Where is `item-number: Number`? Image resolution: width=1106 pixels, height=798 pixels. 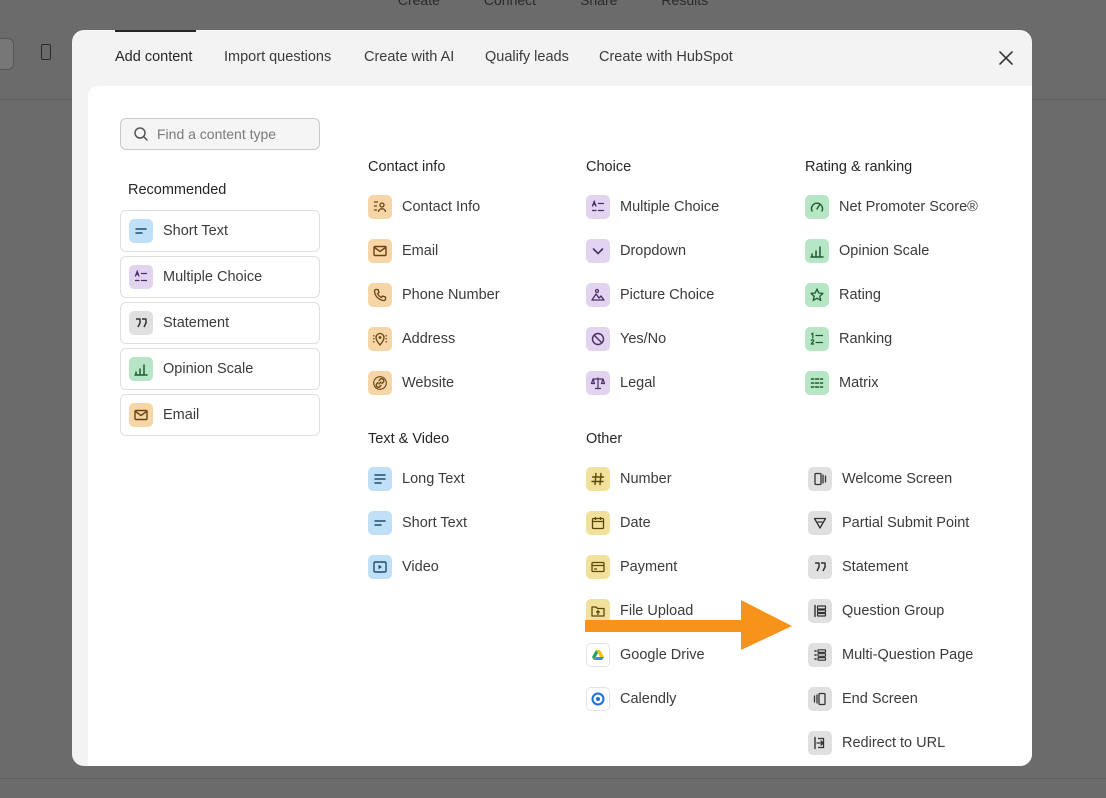
item-number: Number is located at coordinates (629, 479).